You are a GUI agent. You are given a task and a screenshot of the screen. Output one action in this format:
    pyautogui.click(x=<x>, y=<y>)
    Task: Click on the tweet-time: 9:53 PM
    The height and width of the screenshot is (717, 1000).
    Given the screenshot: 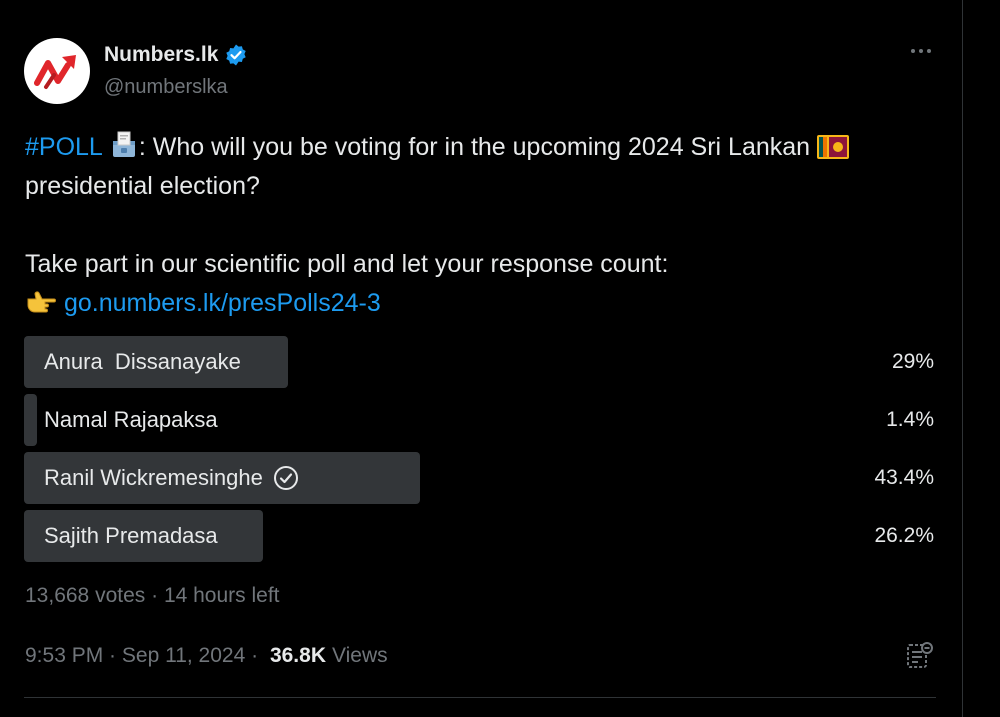 What is the action you would take?
    pyautogui.click(x=64, y=656)
    